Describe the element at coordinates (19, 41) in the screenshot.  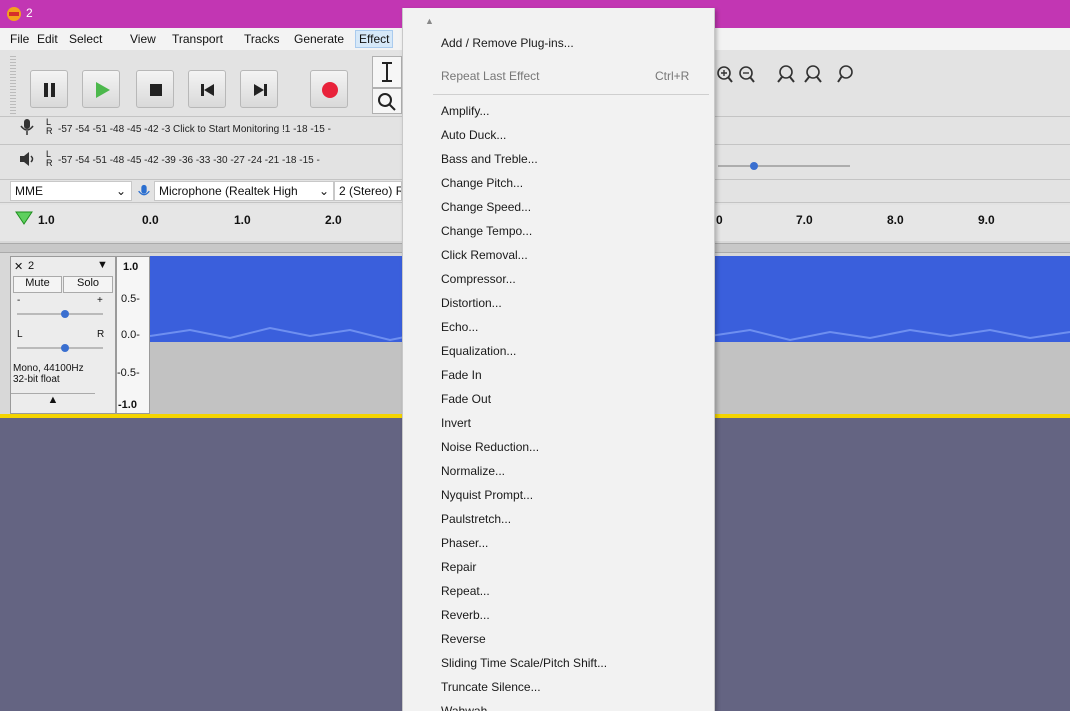
I see `menu-file: File` at that location.